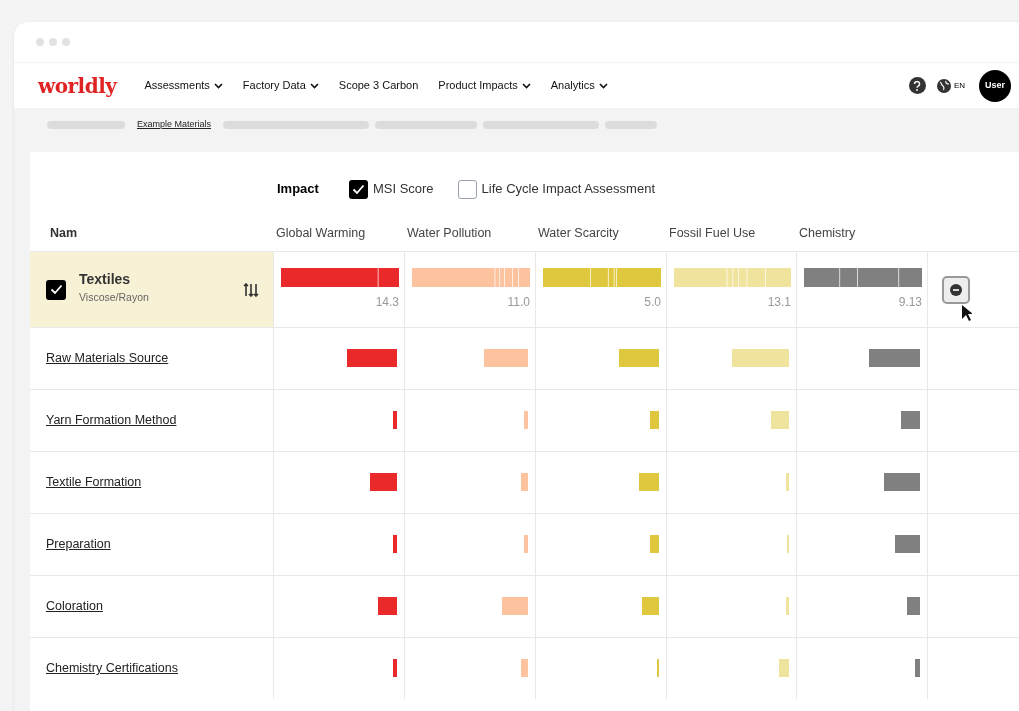 Image resolution: width=1019 pixels, height=711 pixels. What do you see at coordinates (391, 189) in the screenshot?
I see `impact-option: MSI Score` at bounding box center [391, 189].